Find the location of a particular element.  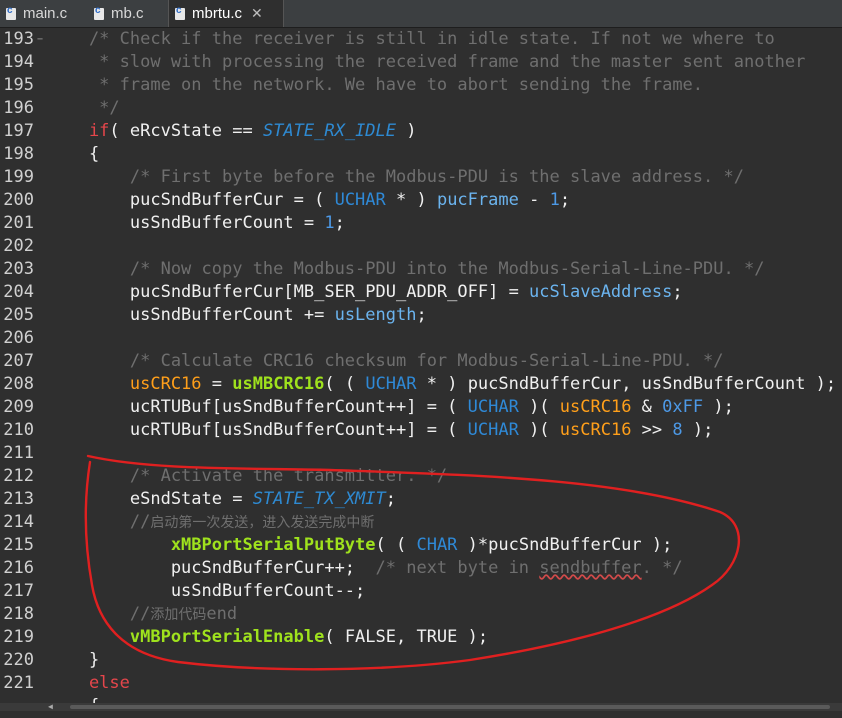

code-token: usLength is located at coordinates (375, 315).